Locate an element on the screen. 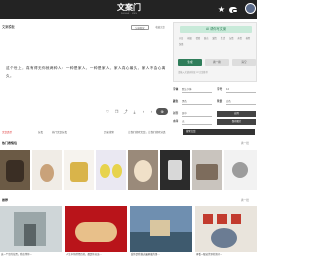 The width and height of the screenshot is (320, 259). font-select: 默认字体 is located at coordinates (197, 90).